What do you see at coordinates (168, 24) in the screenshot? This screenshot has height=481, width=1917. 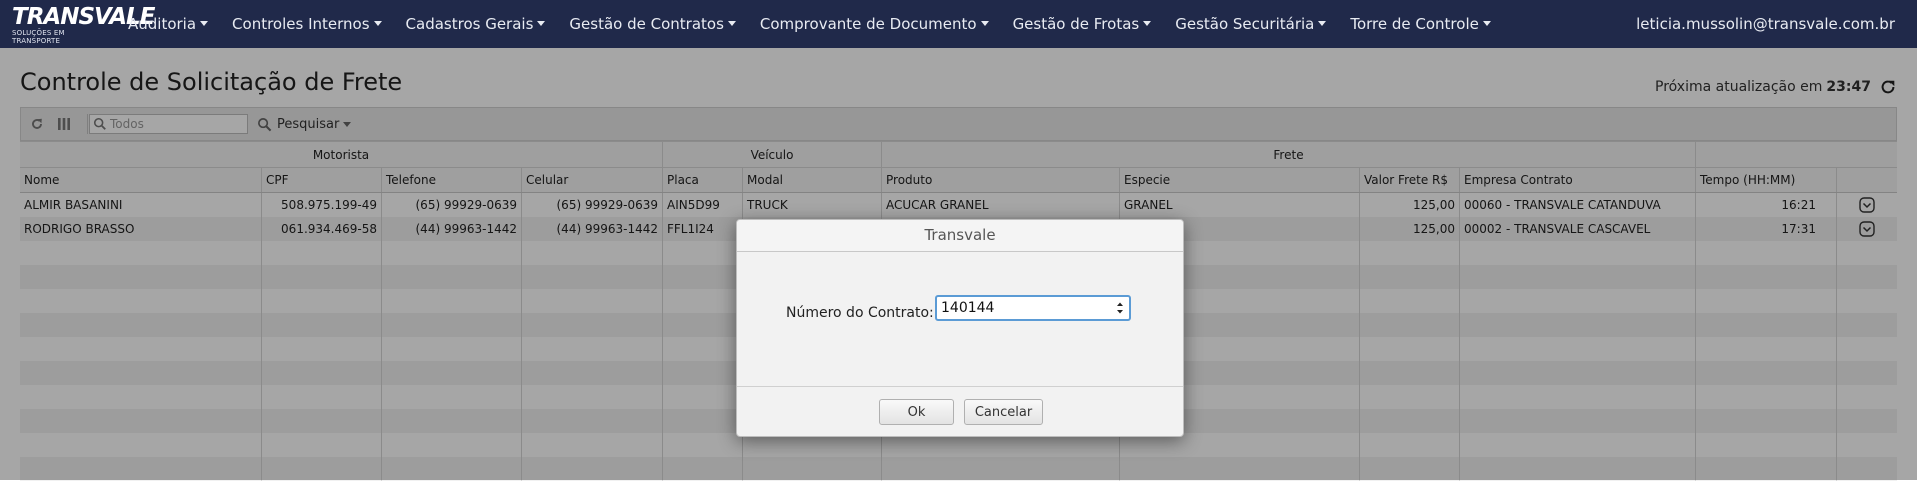 I see `menu-auditoria: Auditoria` at bounding box center [168, 24].